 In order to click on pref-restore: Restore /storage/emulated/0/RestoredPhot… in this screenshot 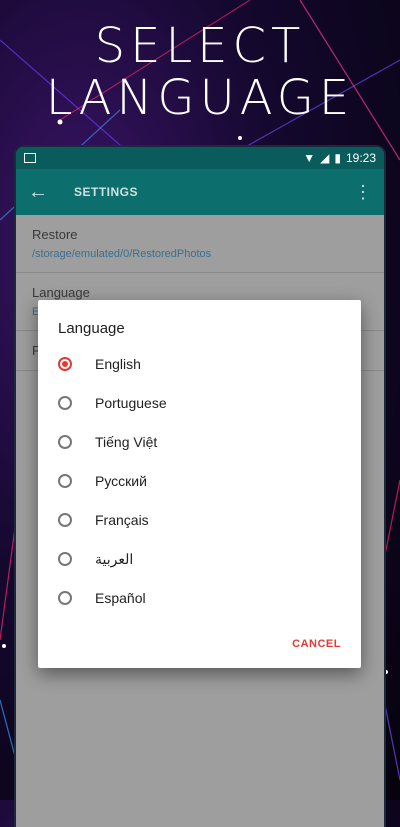, I will do `click(200, 244)`.